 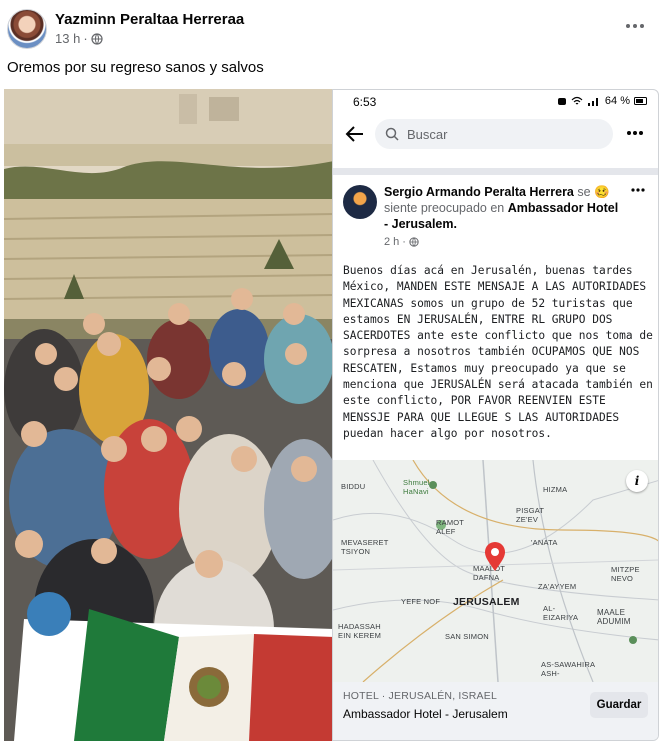 What do you see at coordinates (421, 601) in the screenshot?
I see `map-label-yefe-nof: YEFE NOF` at bounding box center [421, 601].